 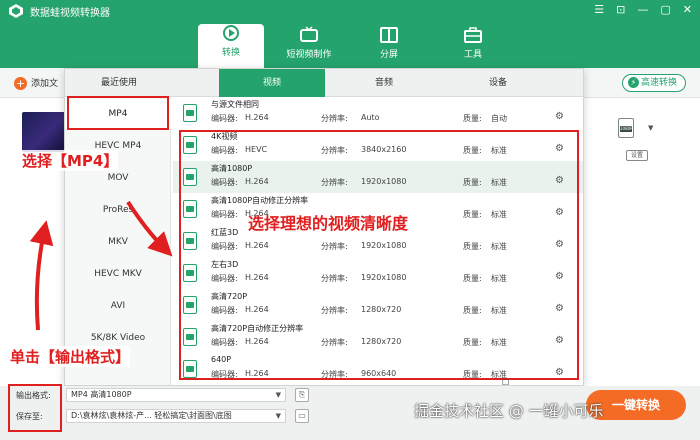 I want to click on tab-recent: 最近使用, so click(x=119, y=83).